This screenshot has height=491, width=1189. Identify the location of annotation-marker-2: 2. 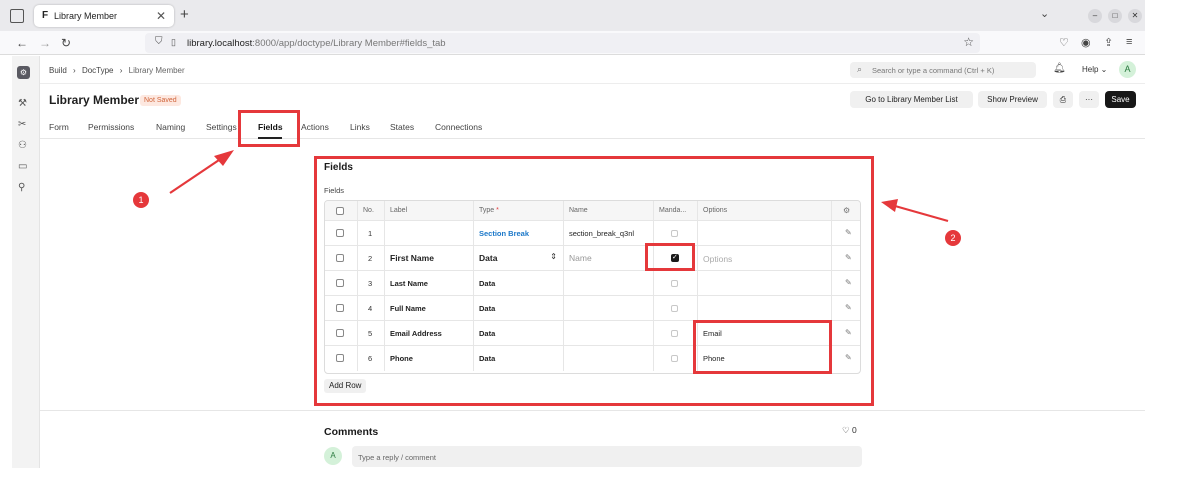
(953, 238).